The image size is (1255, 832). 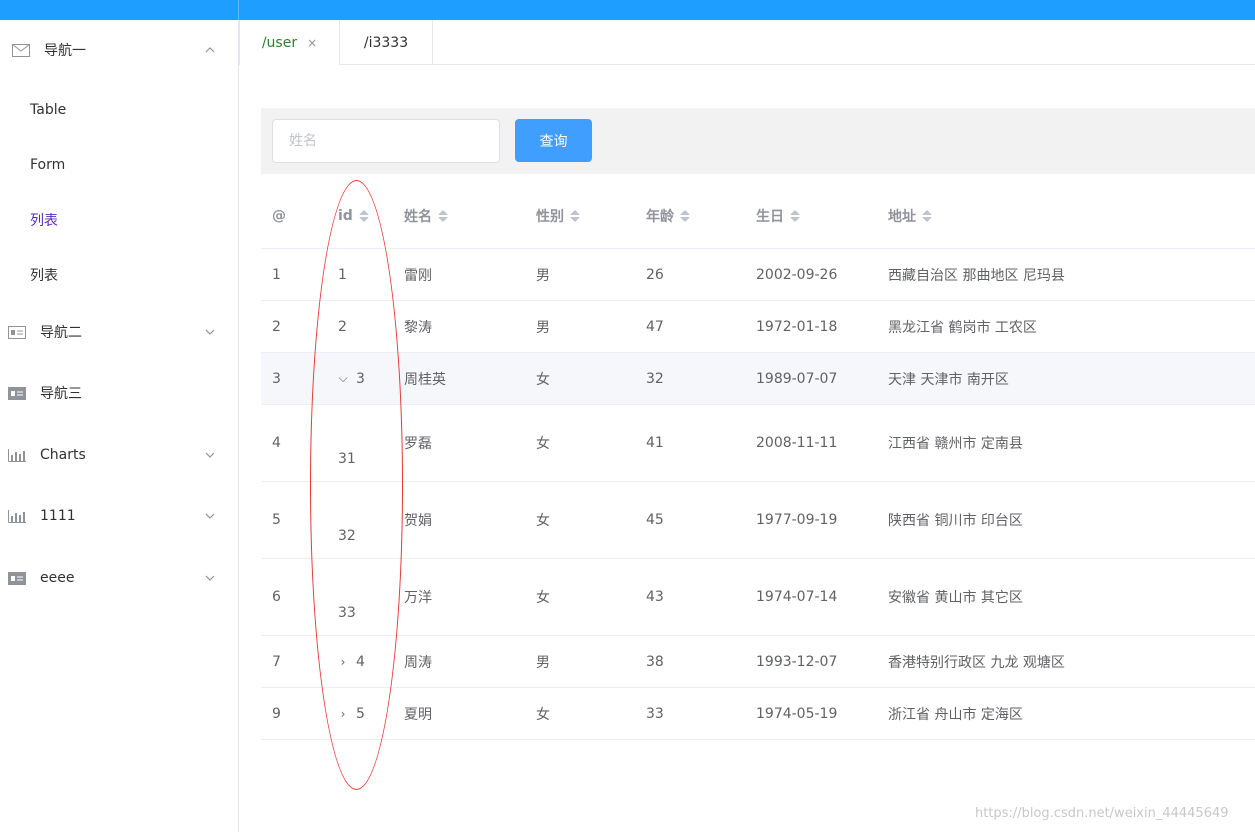 What do you see at coordinates (119, 219) in the screenshot?
I see `sidebar-item-list-active: 列表` at bounding box center [119, 219].